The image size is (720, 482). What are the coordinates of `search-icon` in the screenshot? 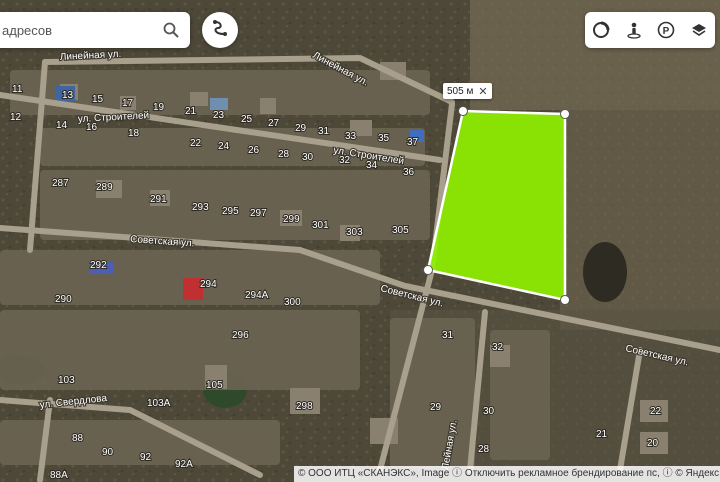 It's located at (171, 30).